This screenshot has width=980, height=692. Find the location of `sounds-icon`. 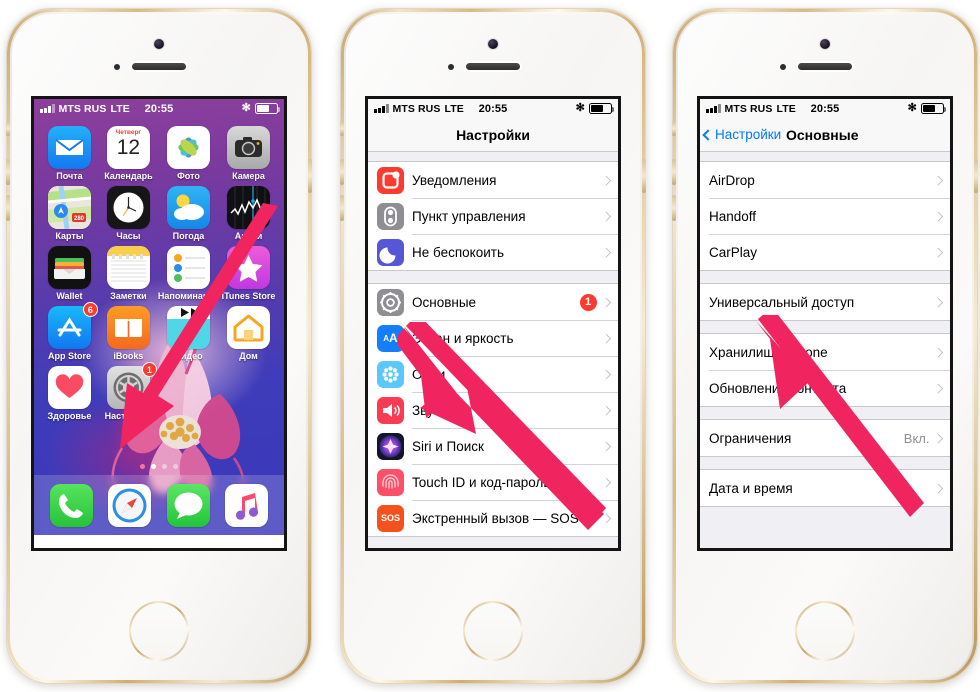

sounds-icon is located at coordinates (390, 410).